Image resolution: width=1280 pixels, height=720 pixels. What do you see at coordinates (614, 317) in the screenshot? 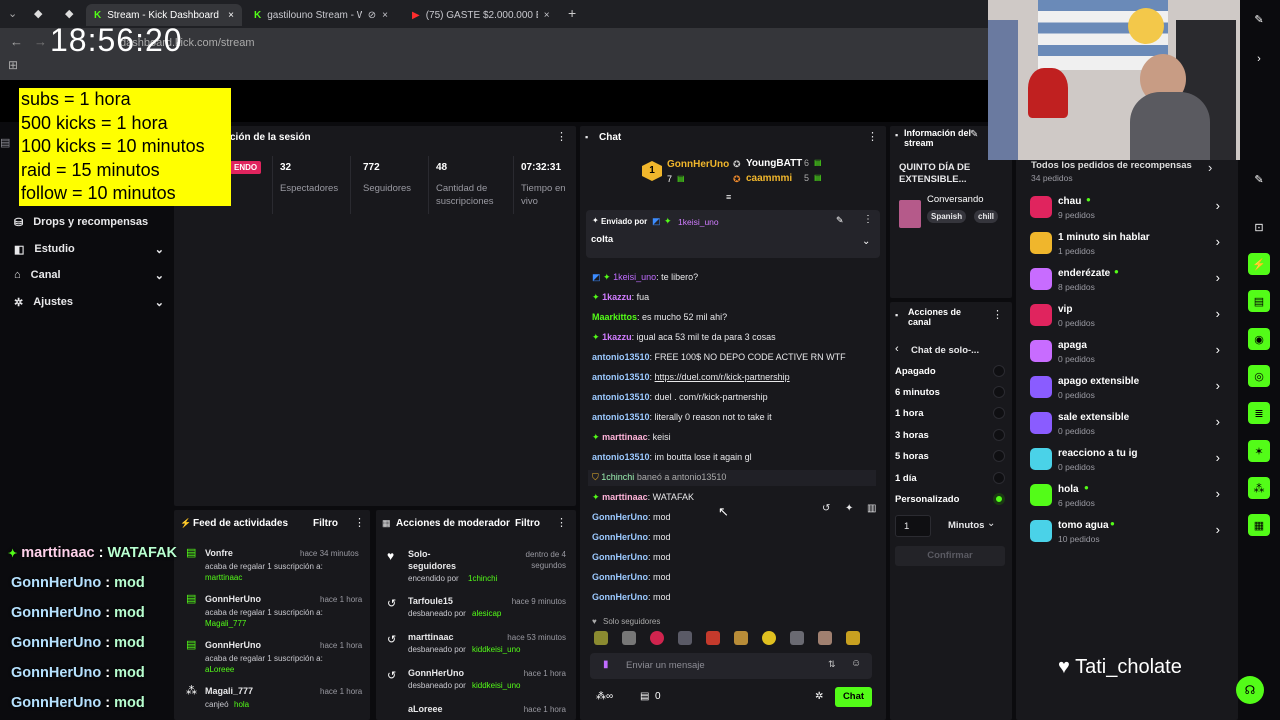
I see `chat-username: Maarkittos` at bounding box center [614, 317].